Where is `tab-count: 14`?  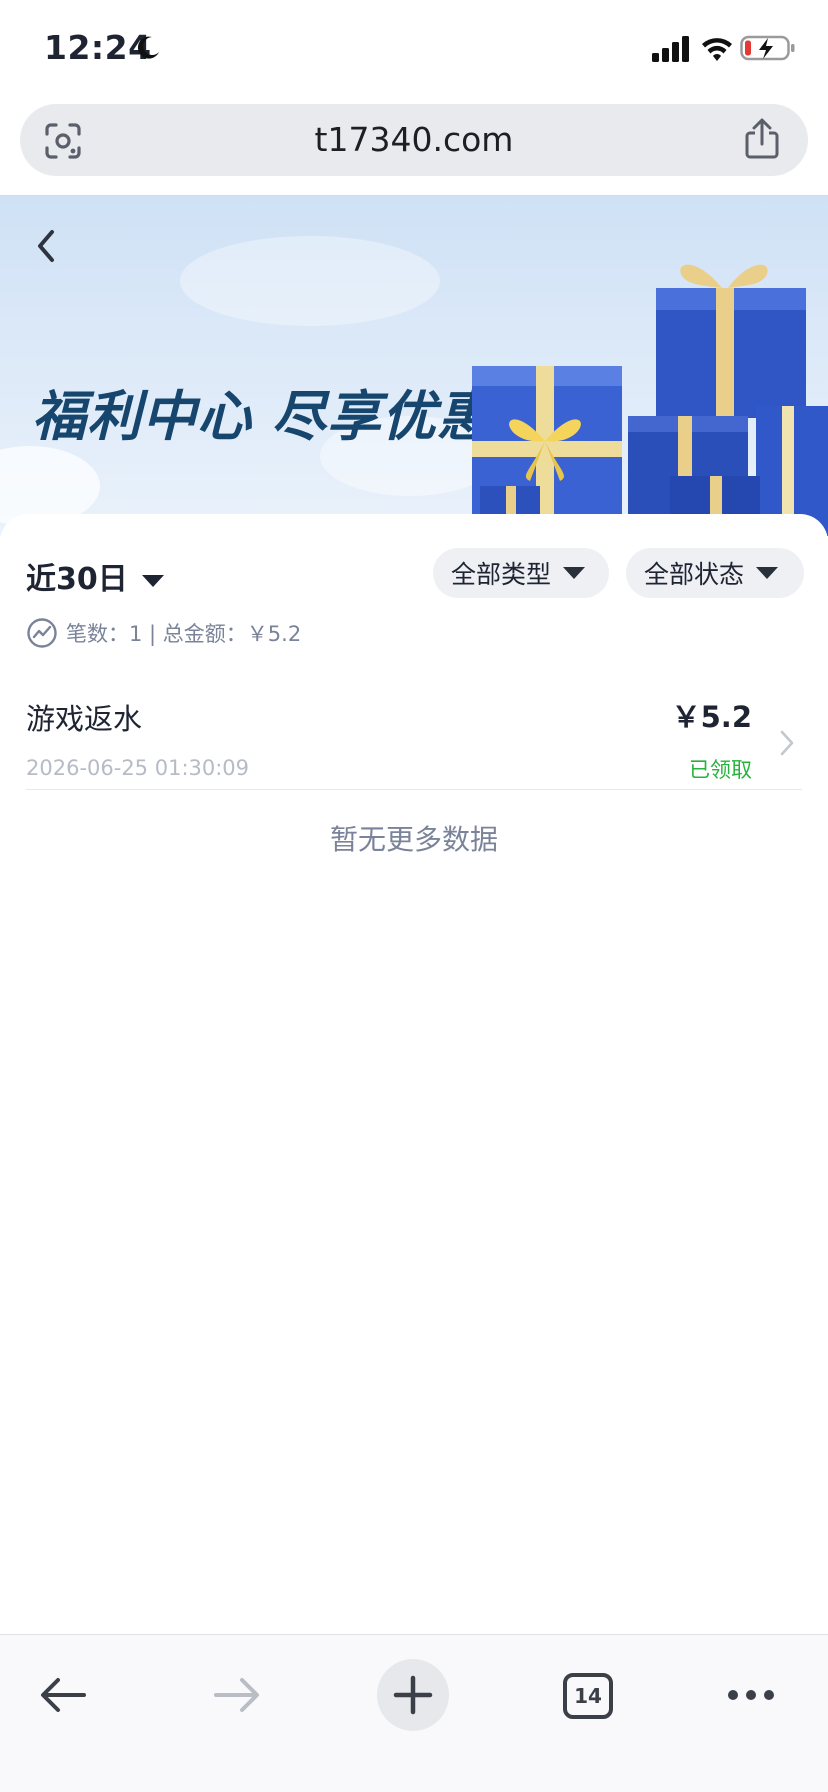
tab-count: 14 is located at coordinates (588, 1696).